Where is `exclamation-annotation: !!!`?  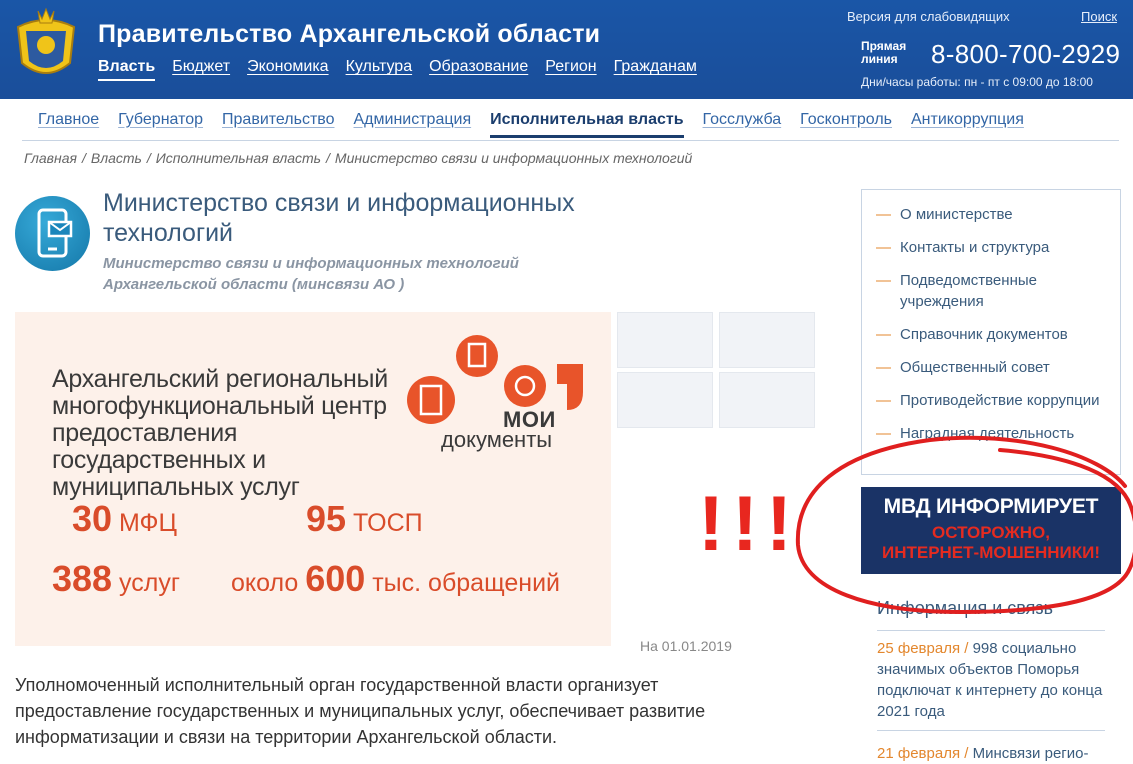 exclamation-annotation: !!! is located at coordinates (749, 523).